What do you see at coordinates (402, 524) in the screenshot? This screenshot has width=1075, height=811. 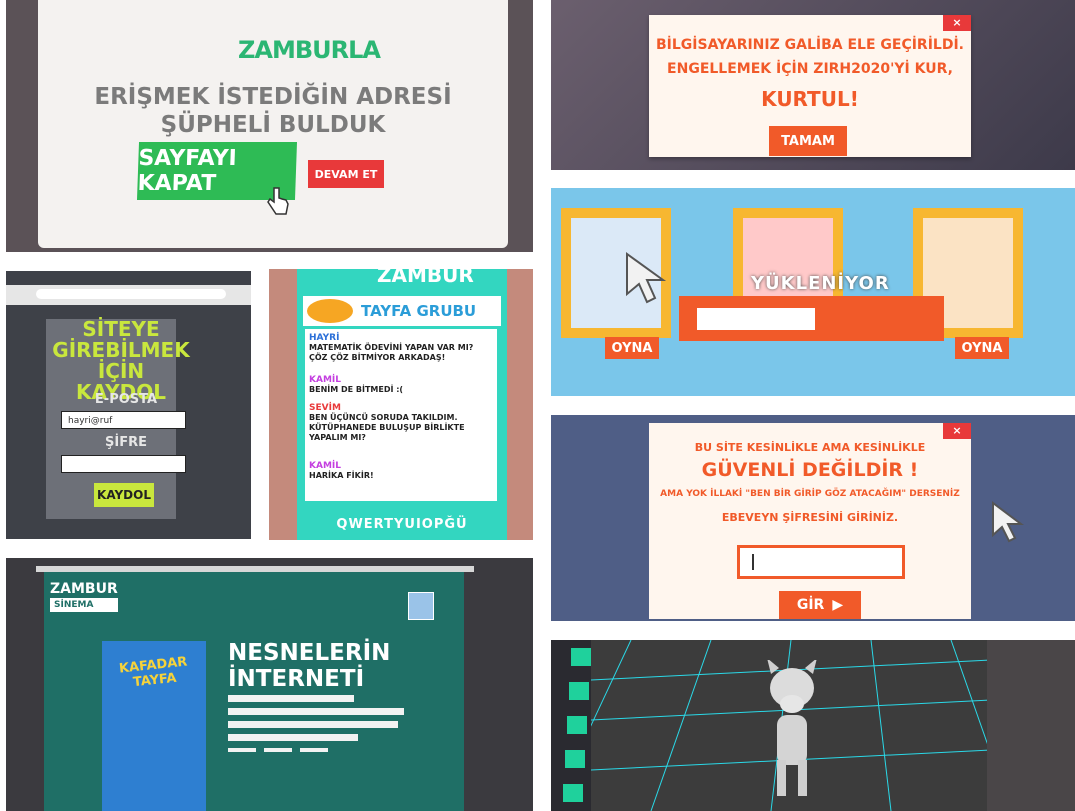 I see `keyboard-row: QWERTYUIOPĞÜ` at bounding box center [402, 524].